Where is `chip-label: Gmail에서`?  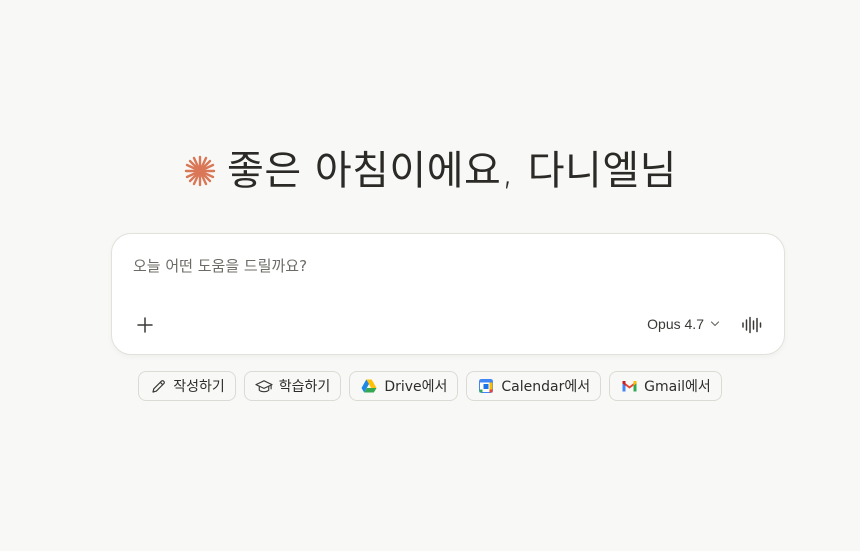
chip-label: Gmail에서 is located at coordinates (677, 387).